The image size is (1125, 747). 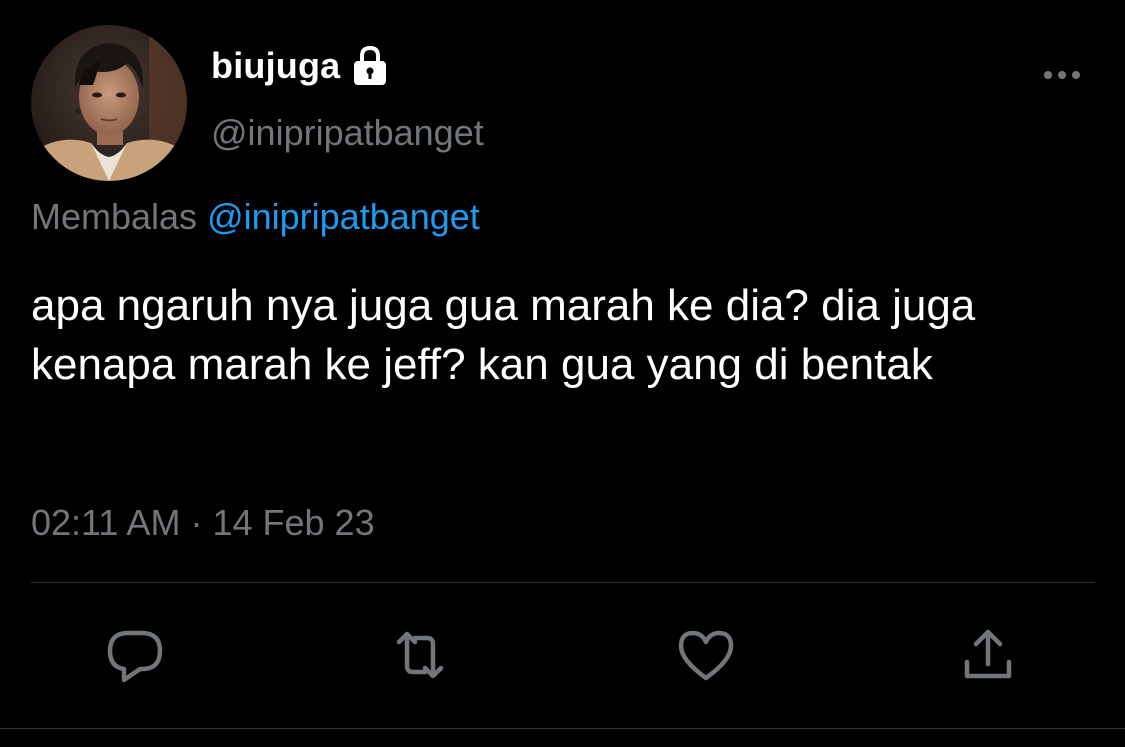 I want to click on avatar-image, so click(x=109, y=103).